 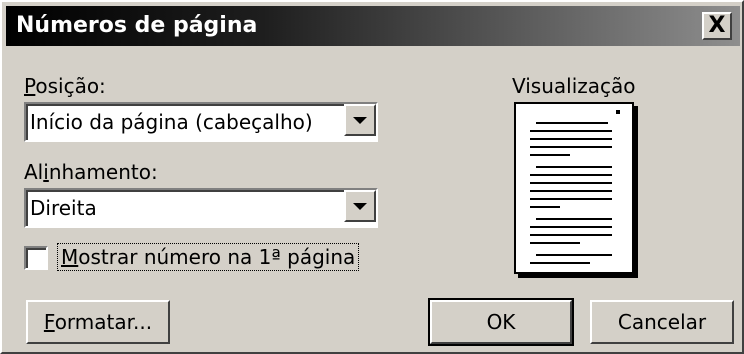 What do you see at coordinates (574, 188) in the screenshot?
I see `page-preview` at bounding box center [574, 188].